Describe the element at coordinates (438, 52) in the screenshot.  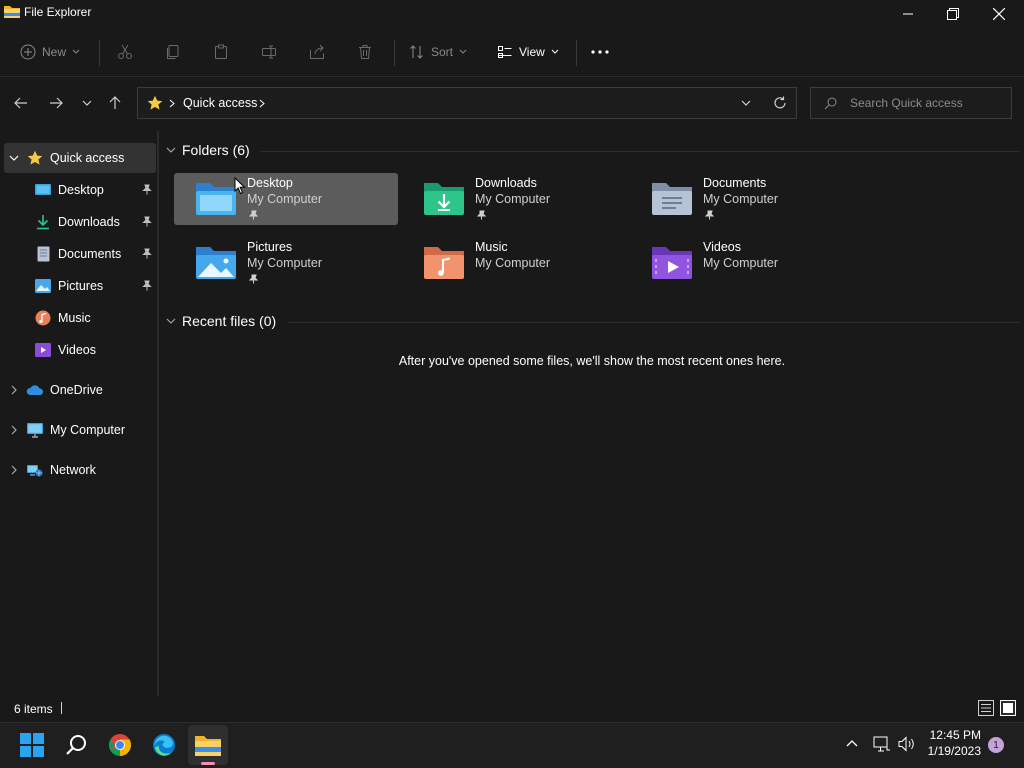
I see `sort-button: Sort` at that location.